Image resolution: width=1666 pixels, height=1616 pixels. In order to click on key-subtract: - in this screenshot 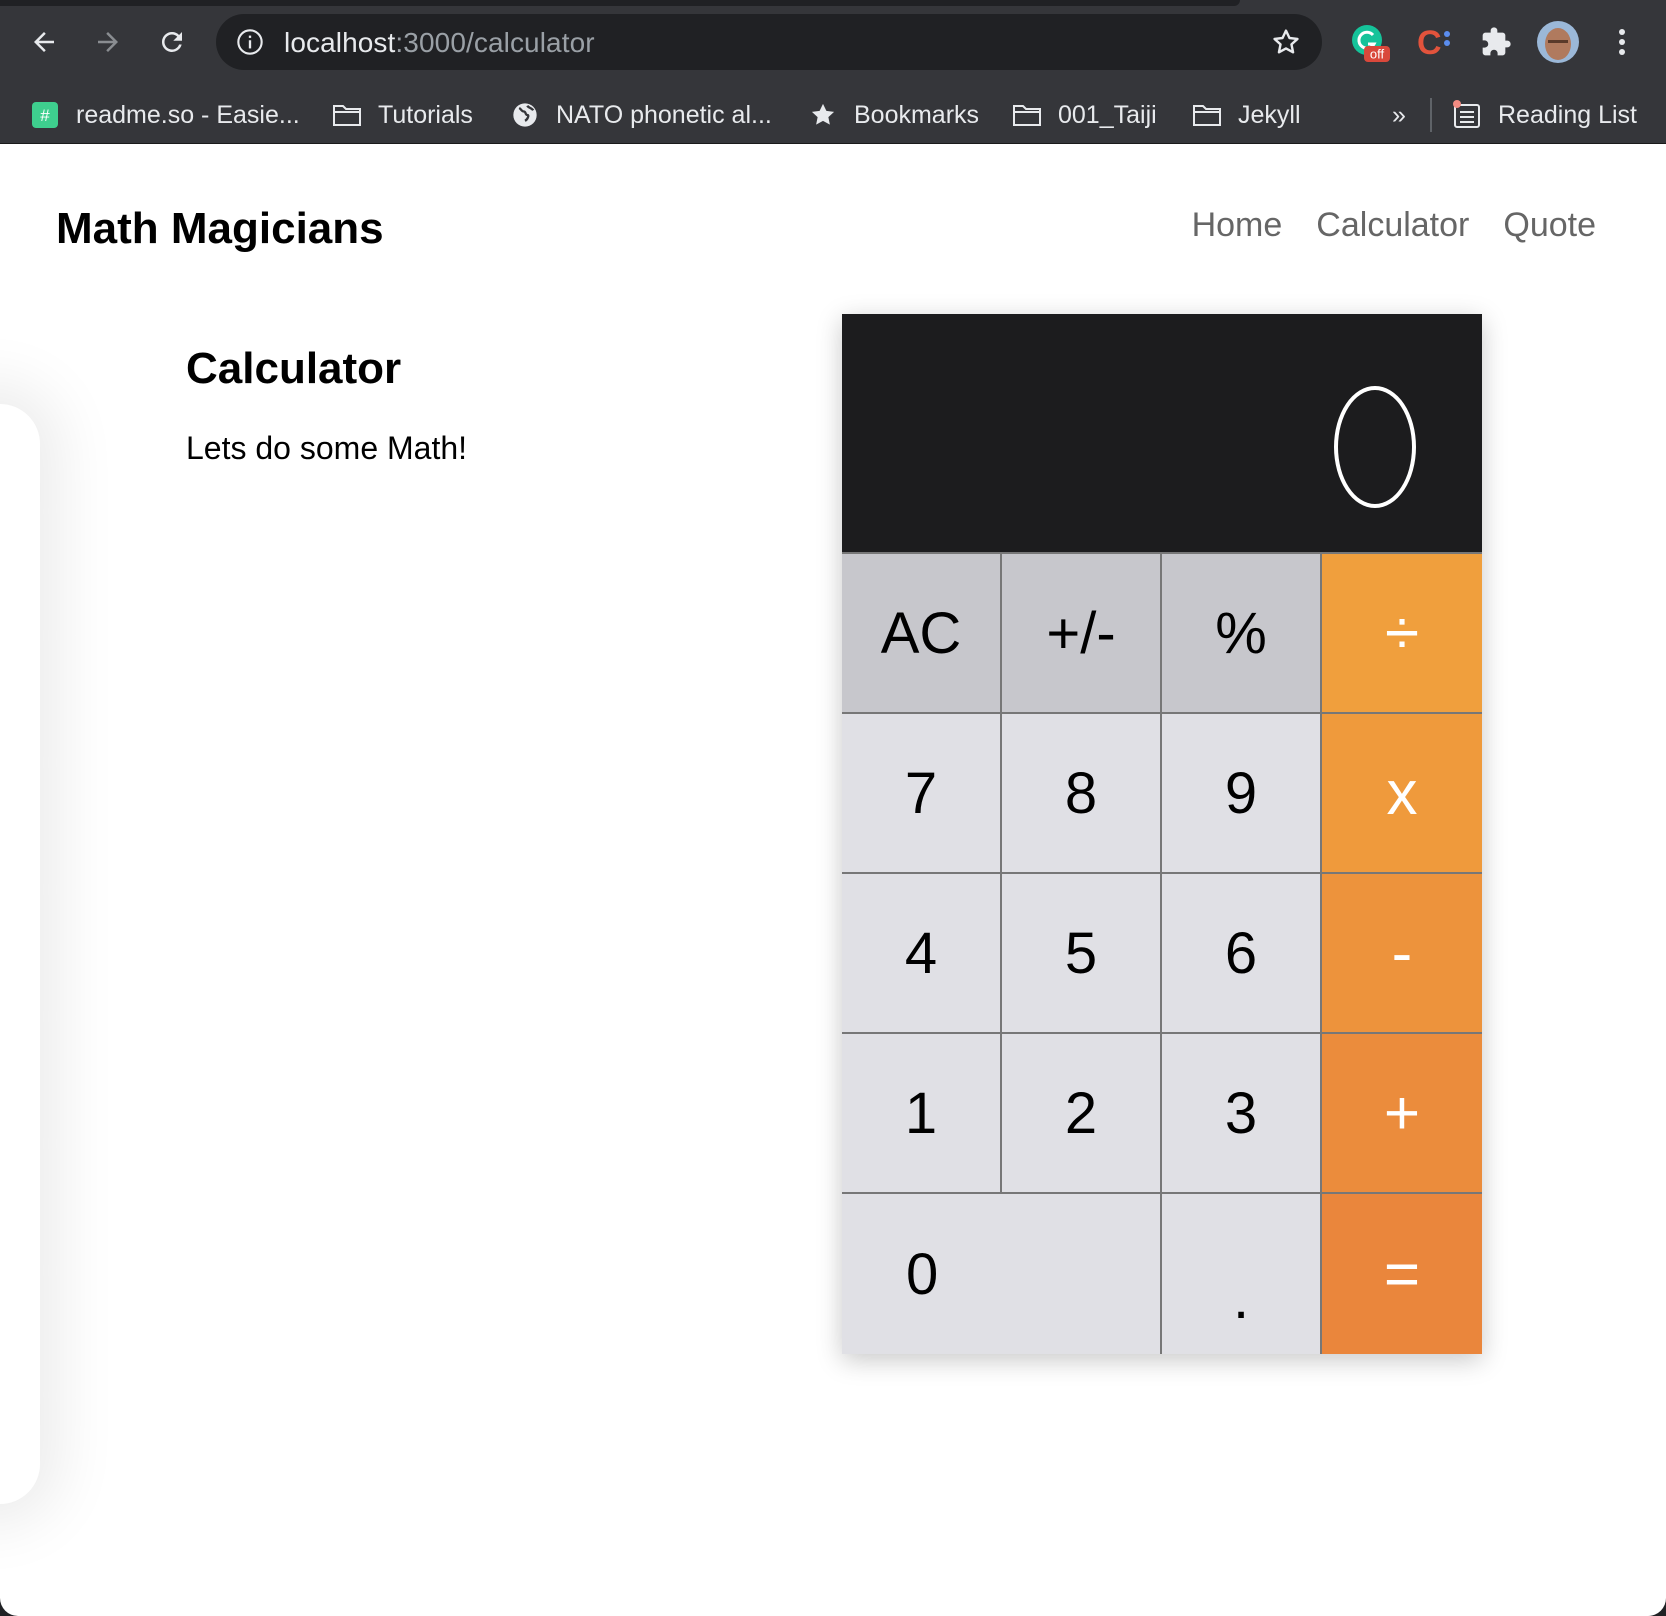, I will do `click(1402, 954)`.